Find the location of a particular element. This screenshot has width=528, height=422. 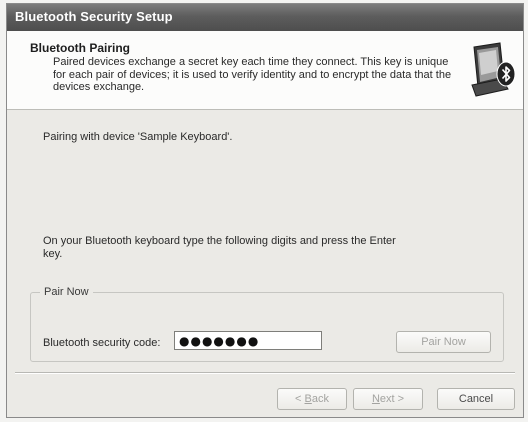

cancel-button: Cancel is located at coordinates (476, 399).